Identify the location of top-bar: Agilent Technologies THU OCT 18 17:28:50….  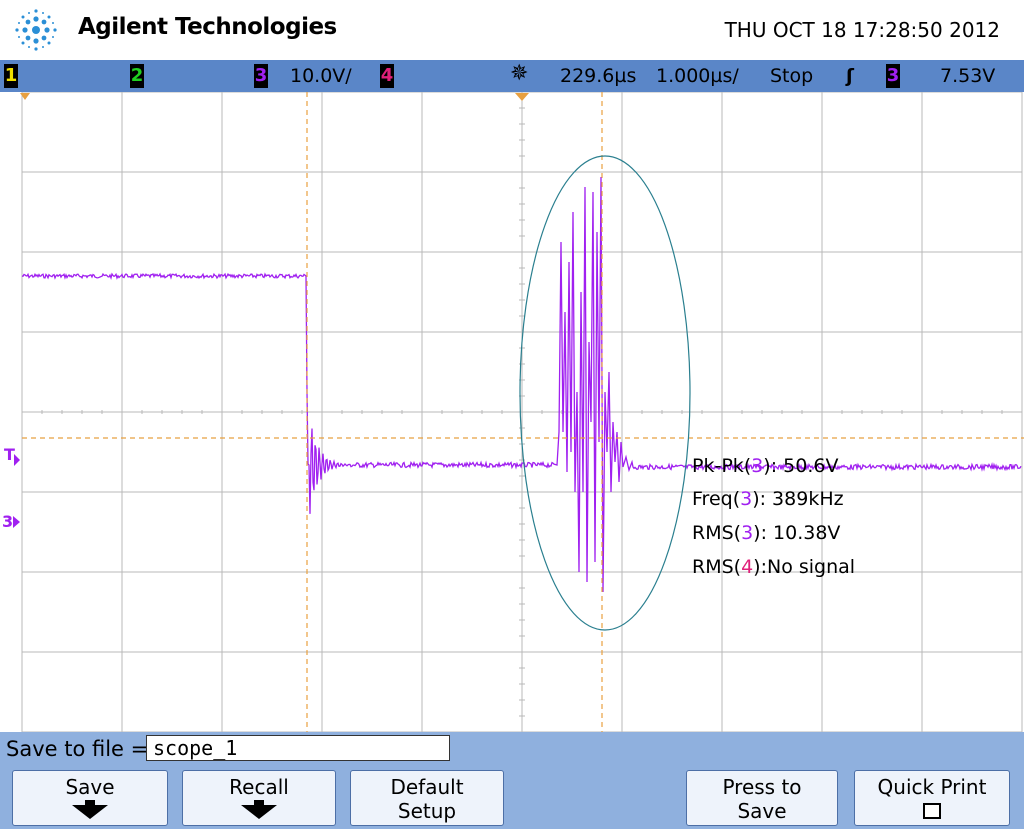
(512, 30).